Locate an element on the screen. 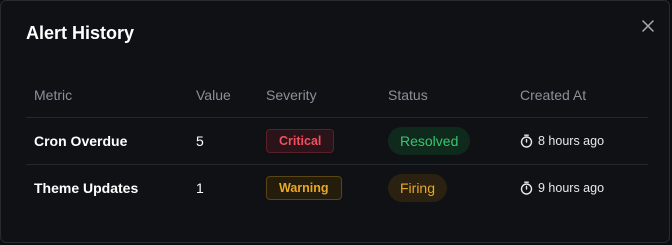 The width and height of the screenshot is (672, 245). status-badge: Firing is located at coordinates (418, 188).